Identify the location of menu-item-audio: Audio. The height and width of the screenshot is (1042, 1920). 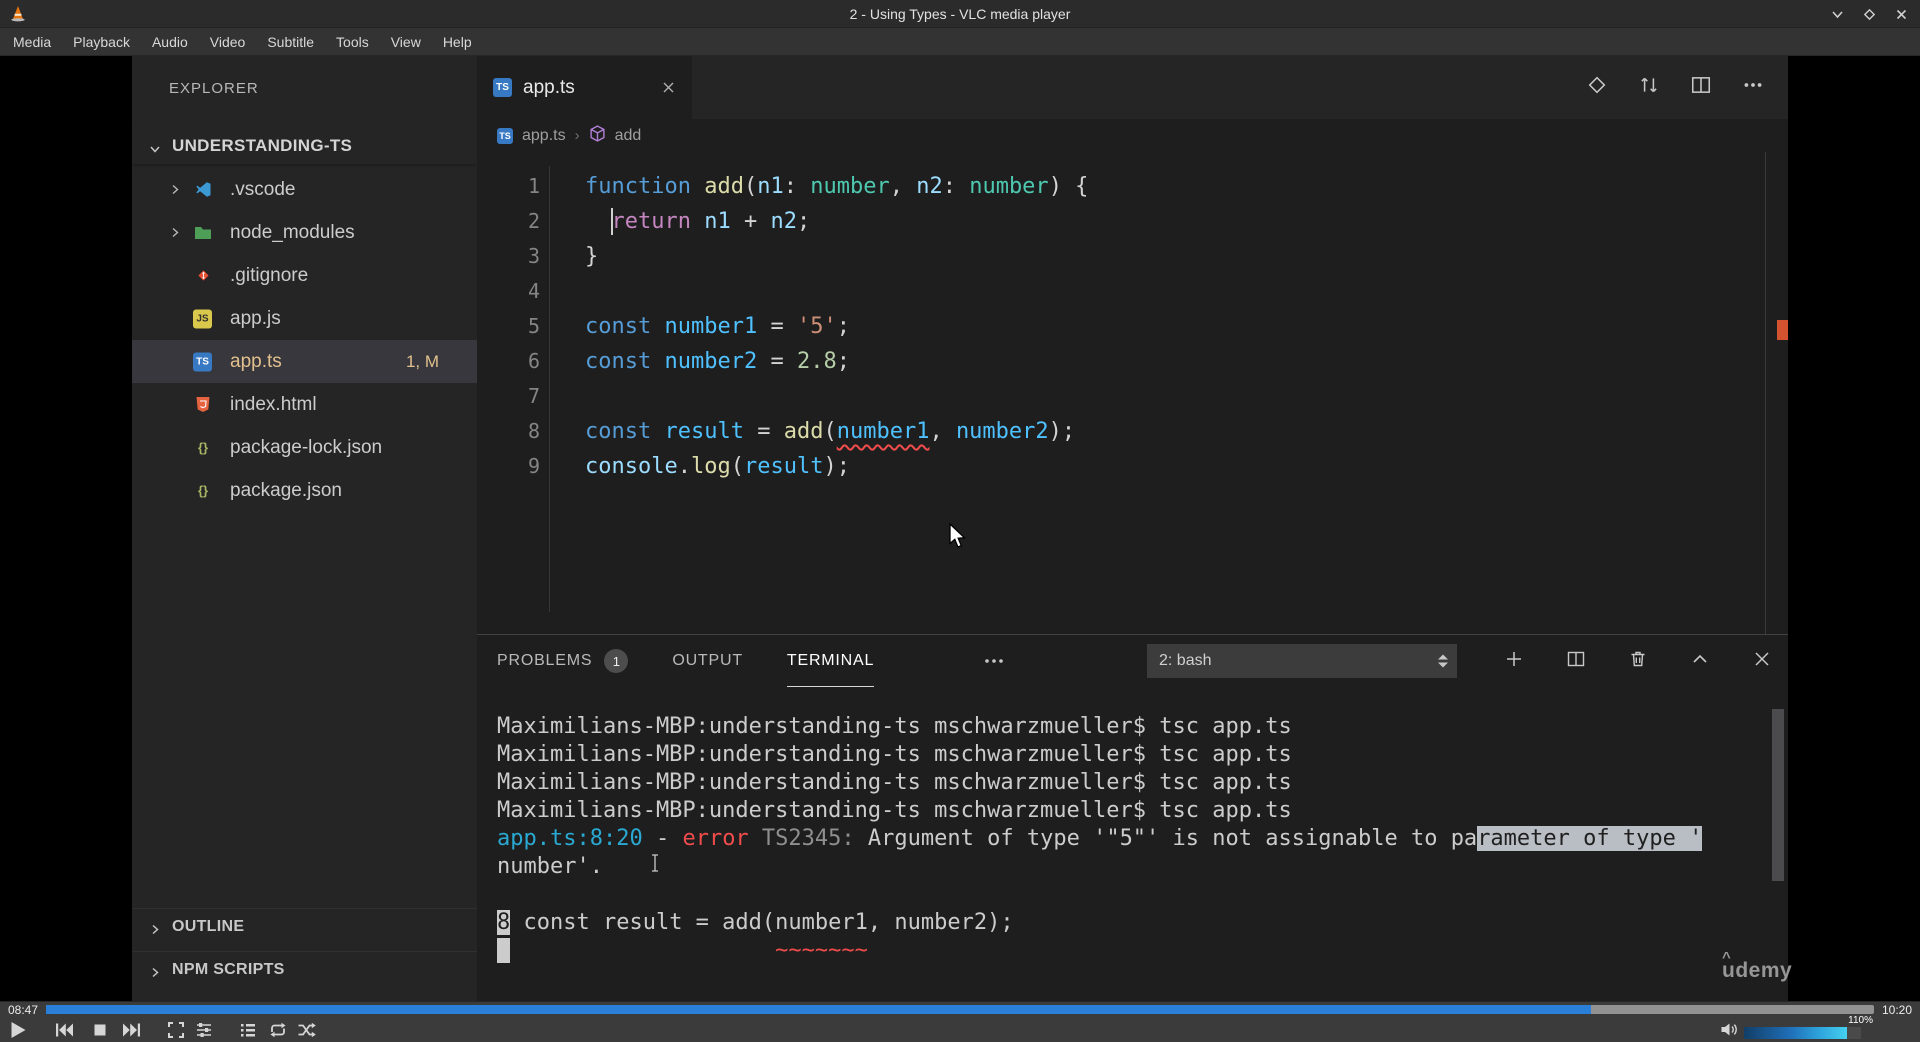
(170, 42).